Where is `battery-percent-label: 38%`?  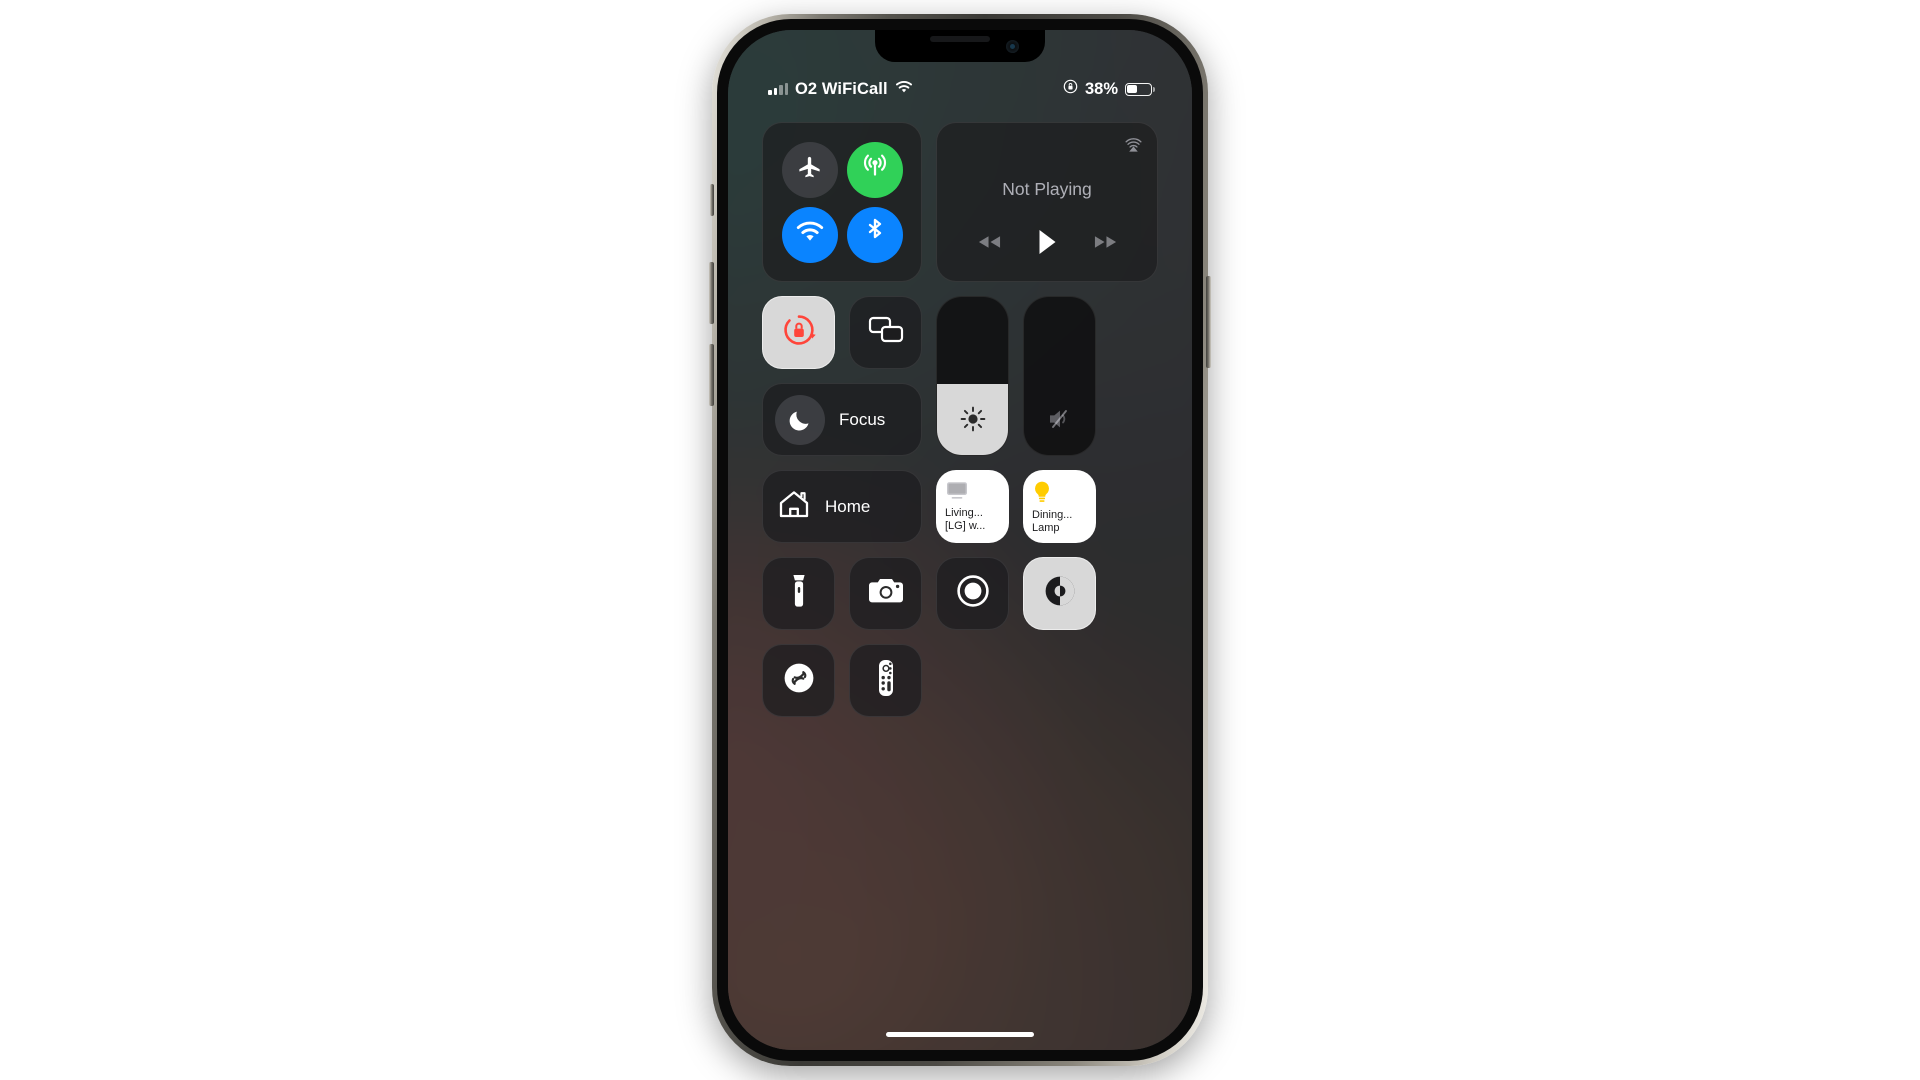 battery-percent-label: 38% is located at coordinates (1101, 88).